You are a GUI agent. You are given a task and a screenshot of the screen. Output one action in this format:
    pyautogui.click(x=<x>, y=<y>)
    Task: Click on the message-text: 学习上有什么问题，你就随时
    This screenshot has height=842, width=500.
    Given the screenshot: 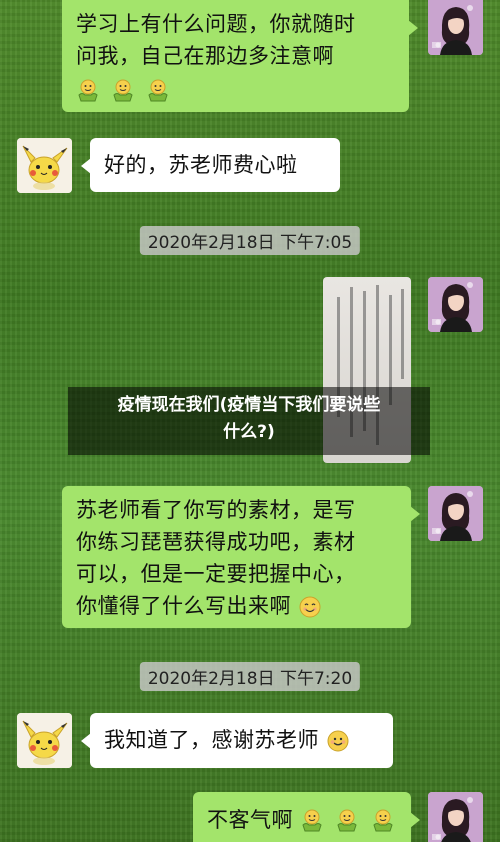 What is the action you would take?
    pyautogui.click(x=216, y=24)
    